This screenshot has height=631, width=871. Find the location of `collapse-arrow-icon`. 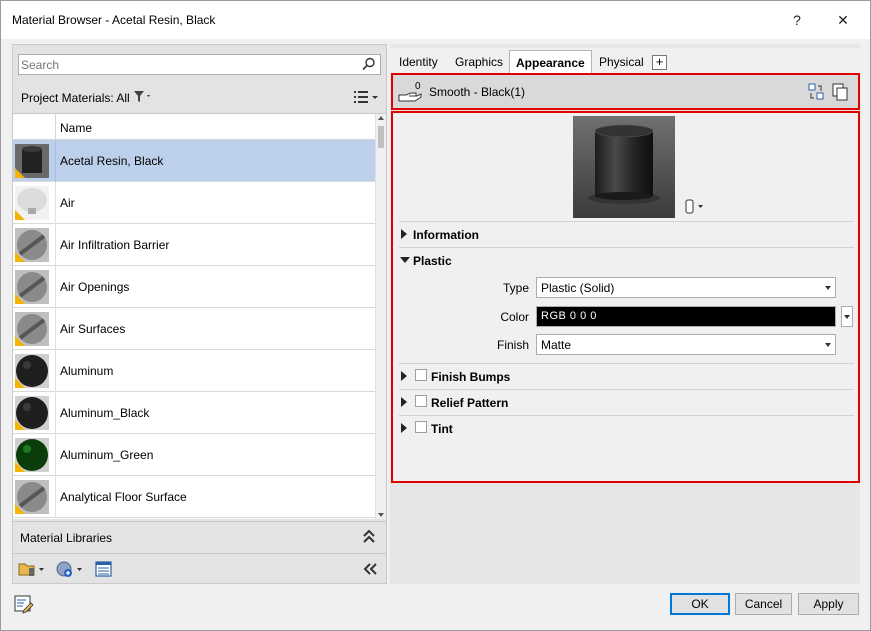

collapse-arrow-icon is located at coordinates (405, 260).